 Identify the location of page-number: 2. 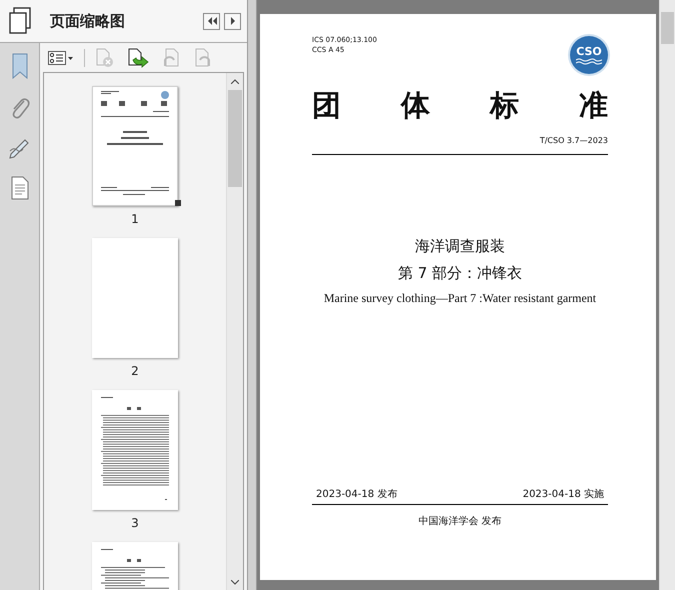
(135, 371).